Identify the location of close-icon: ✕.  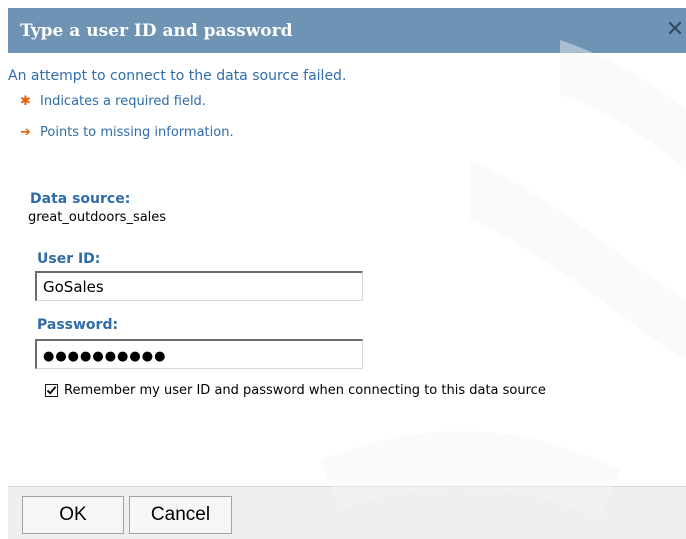
(674, 30).